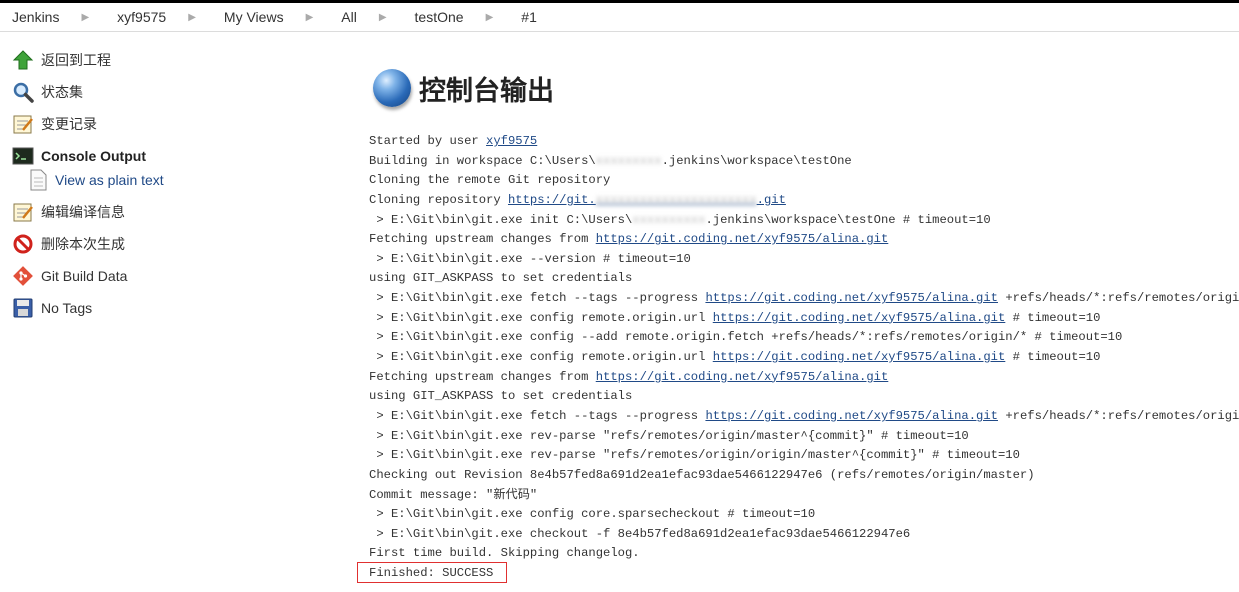  I want to click on console-line: Cloning the remote Git repository, so click(490, 180).